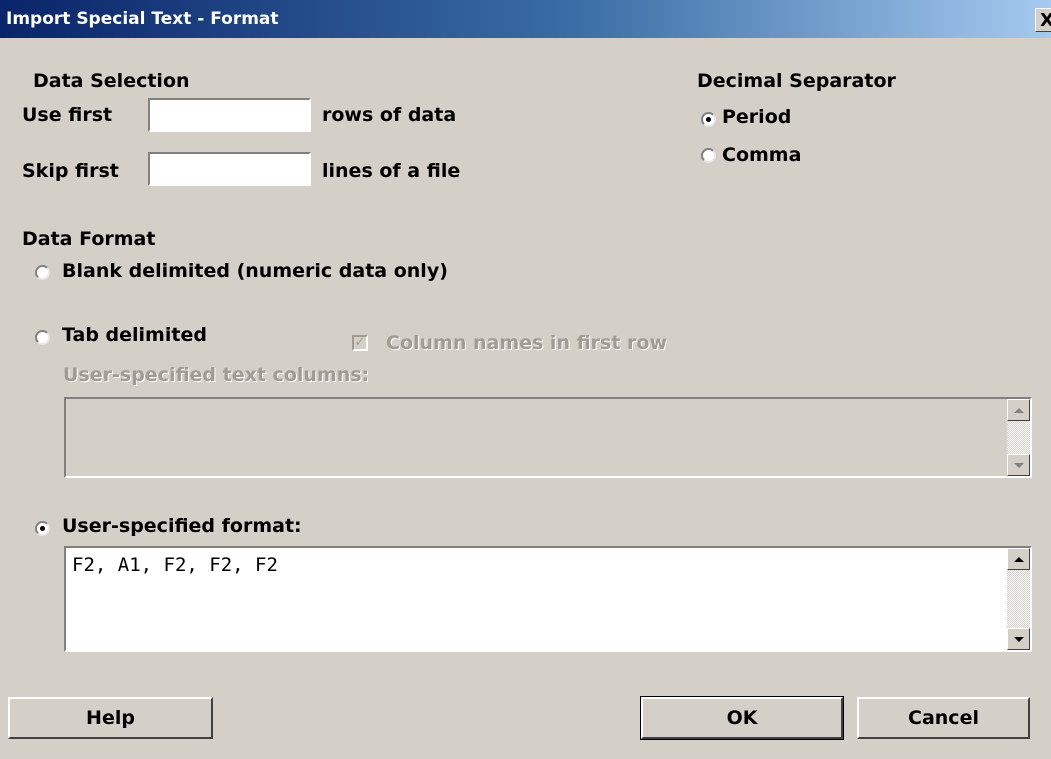 The image size is (1051, 759). Describe the element at coordinates (111, 81) in the screenshot. I see `data-selection-heading: Data Selection` at that location.